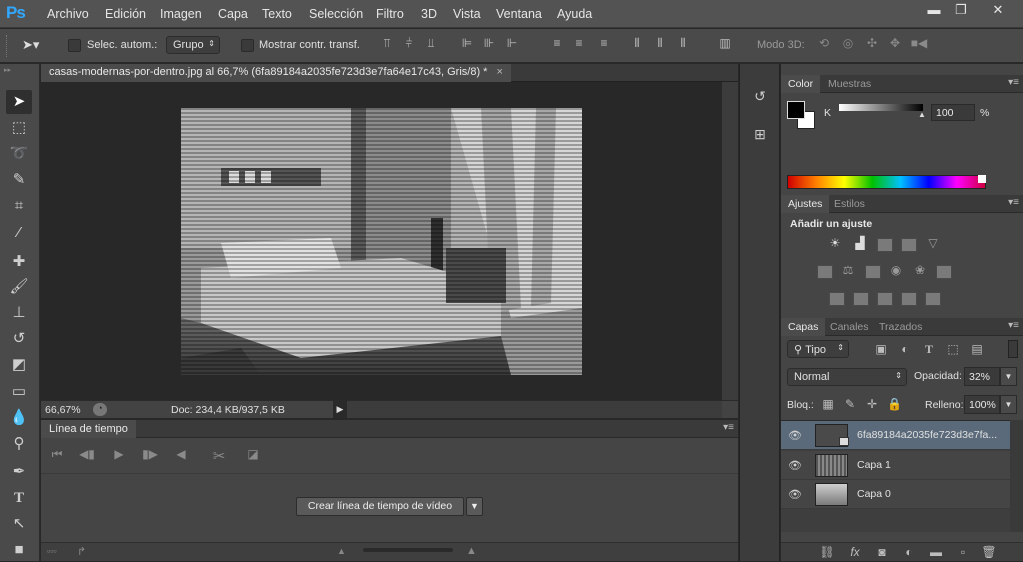 This screenshot has width=1023, height=562. I want to click on filter-shape-icon: ⬚, so click(953, 349).